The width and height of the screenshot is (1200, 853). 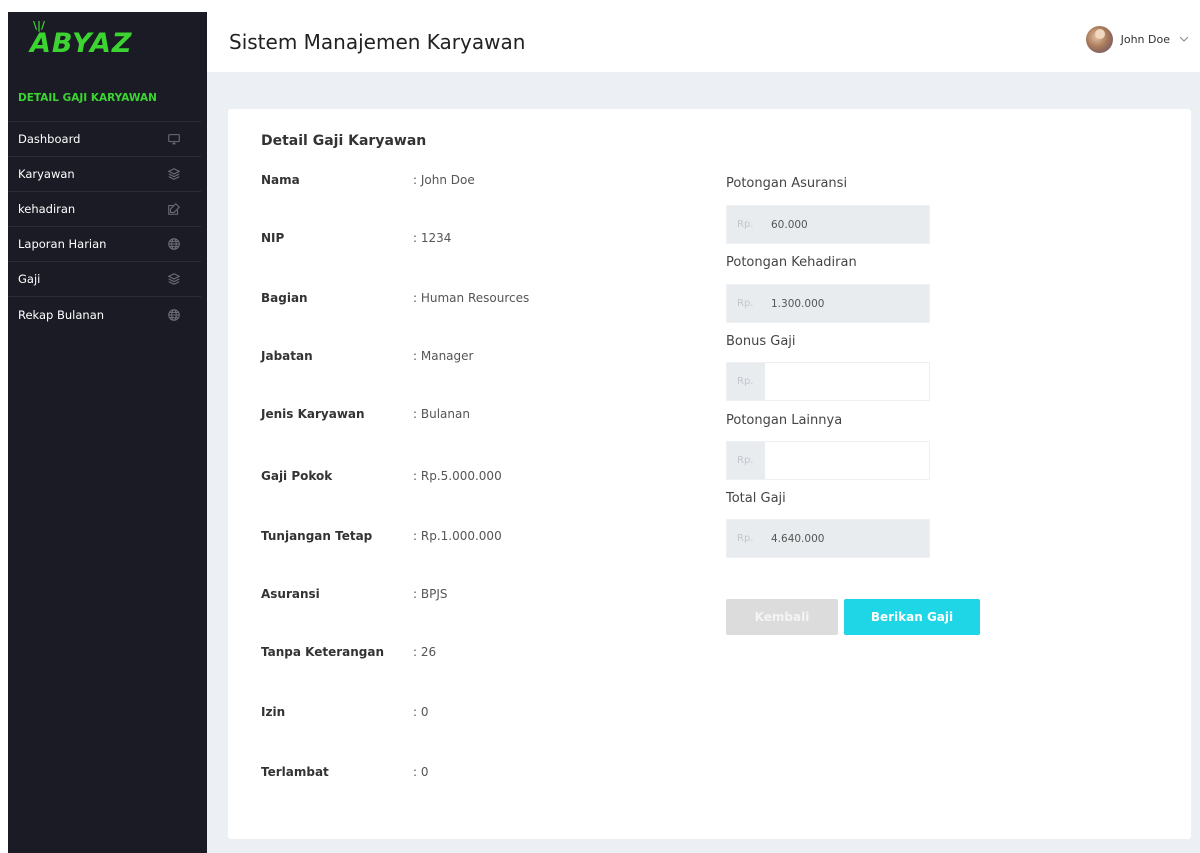 I want to click on info-label: Jabatan, so click(x=287, y=356).